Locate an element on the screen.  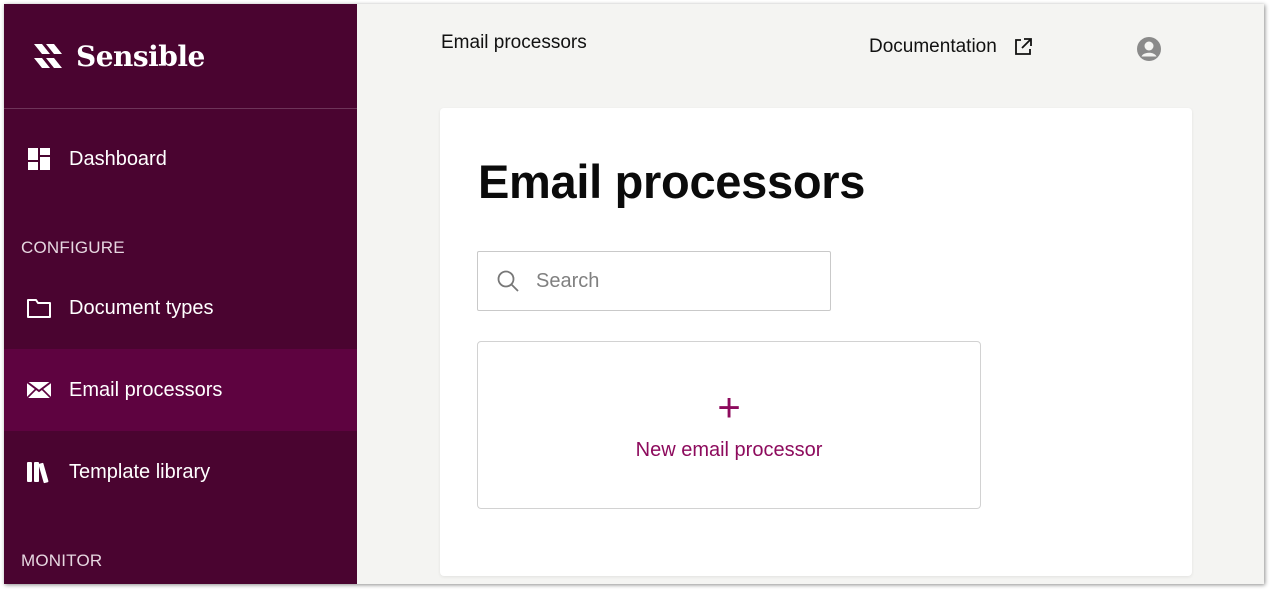
sidebar-item-label: Template library is located at coordinates (140, 471).